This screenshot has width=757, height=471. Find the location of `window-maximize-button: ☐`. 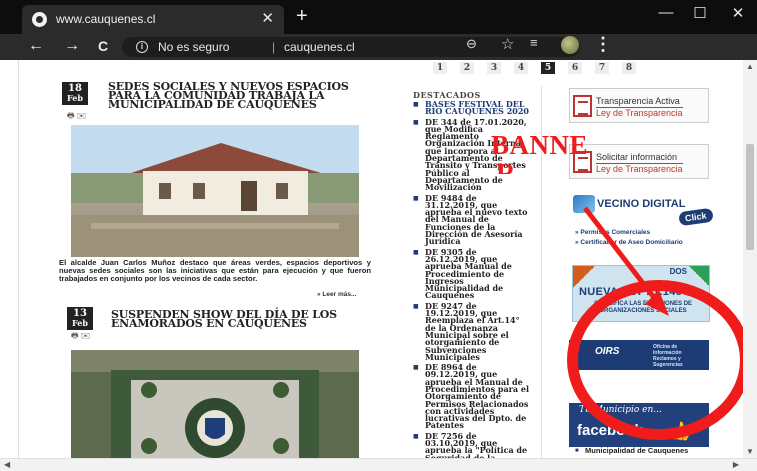

window-maximize-button: ☐ is located at coordinates (700, 13).